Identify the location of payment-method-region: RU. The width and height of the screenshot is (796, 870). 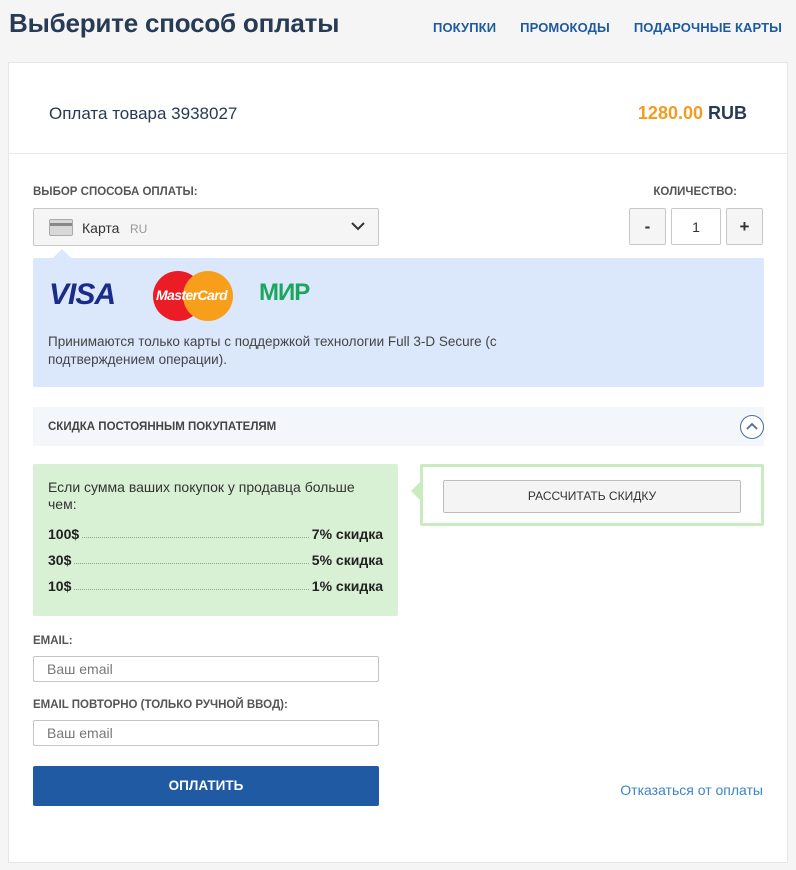
(139, 229).